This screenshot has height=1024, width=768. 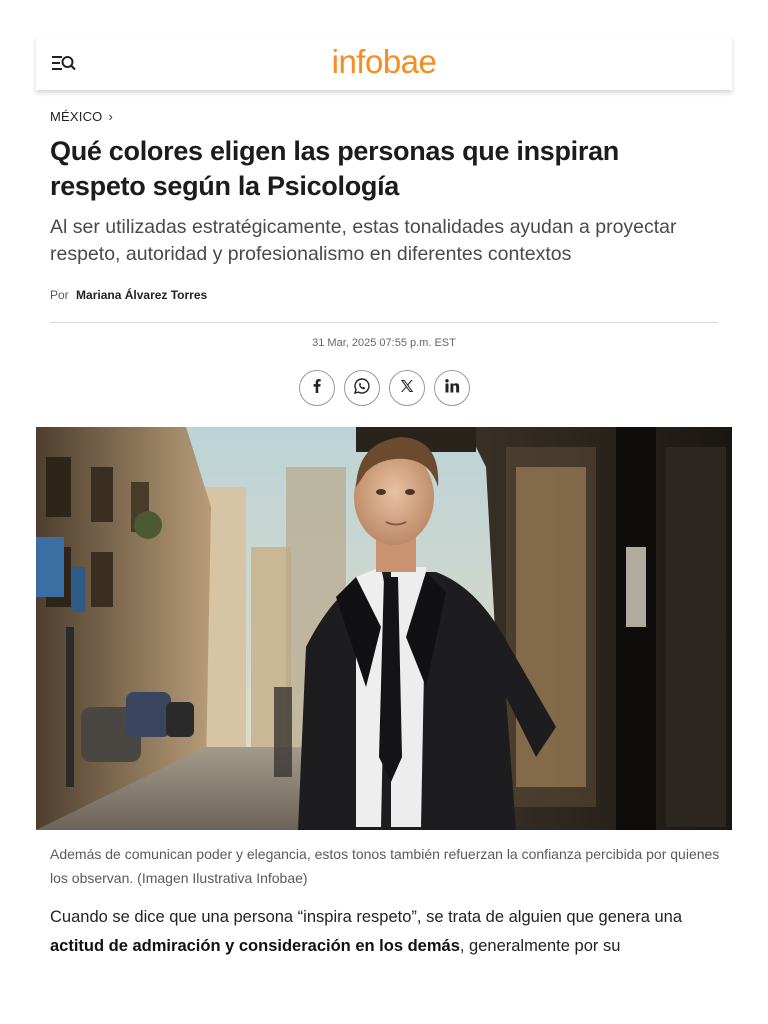 I want to click on share-linkedin-button, so click(x=452, y=388).